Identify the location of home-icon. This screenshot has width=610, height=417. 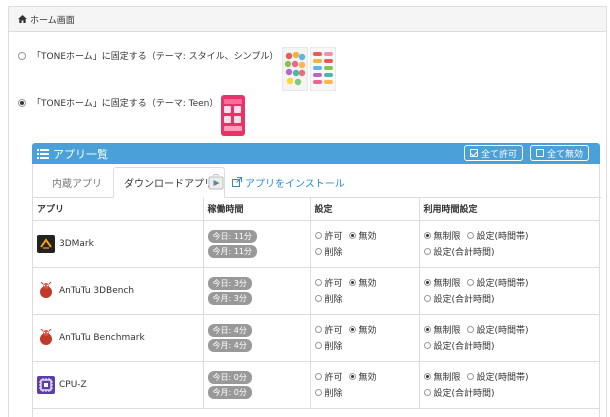
(22, 19).